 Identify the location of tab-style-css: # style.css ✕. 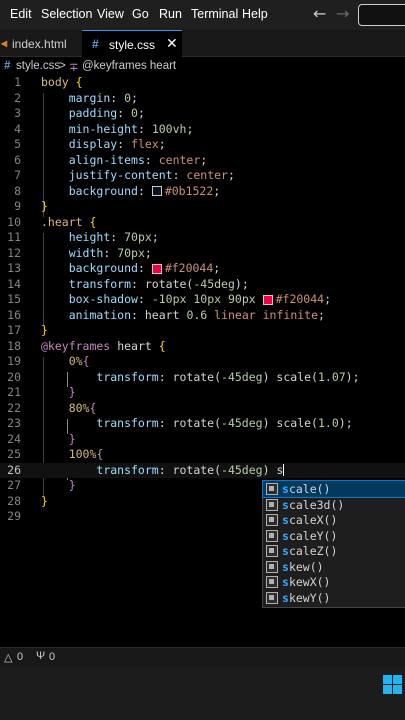
(132, 43).